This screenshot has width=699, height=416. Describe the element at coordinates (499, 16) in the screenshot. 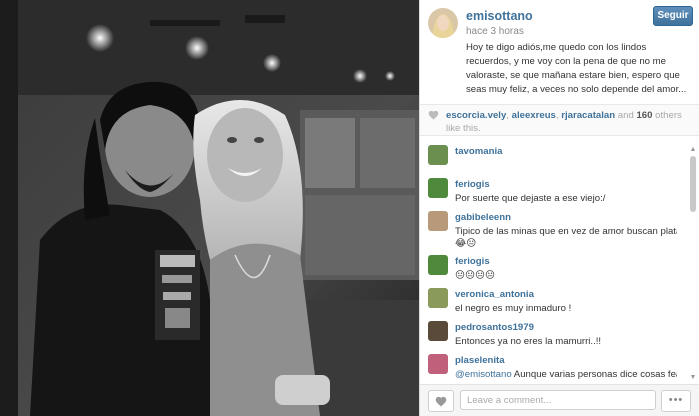

I see `author-username: emisottano` at that location.